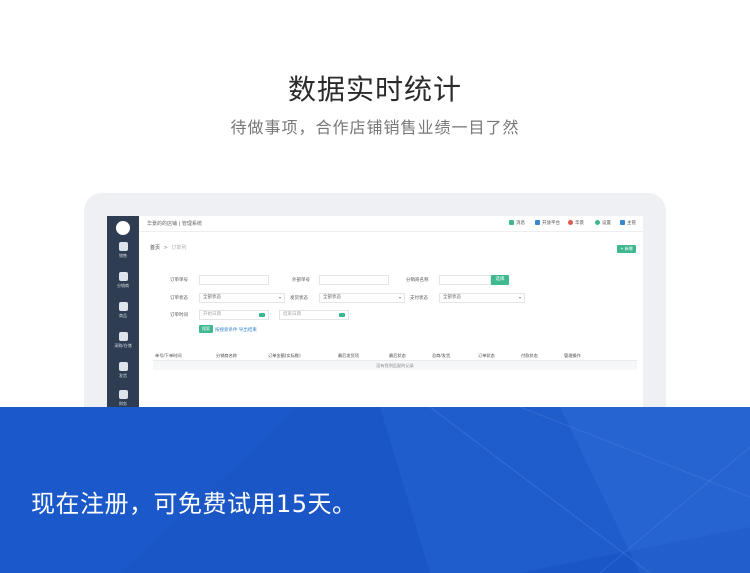 This screenshot has width=750, height=573. I want to click on select-distributor-button: 选择, so click(500, 280).